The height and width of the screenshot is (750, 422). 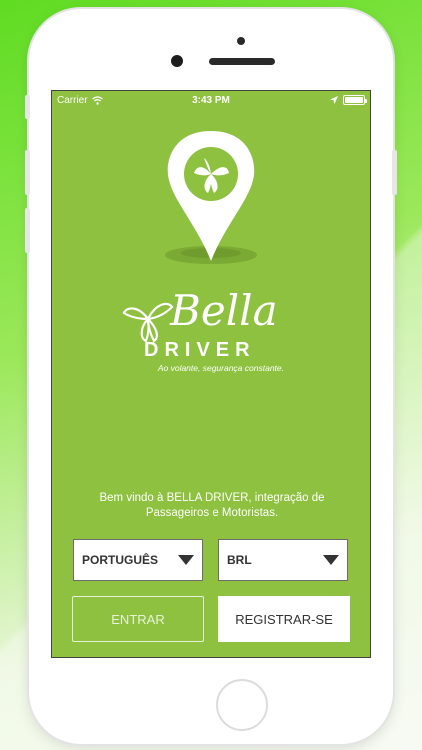 What do you see at coordinates (148, 322) in the screenshot?
I see `flower-logo-icon` at bounding box center [148, 322].